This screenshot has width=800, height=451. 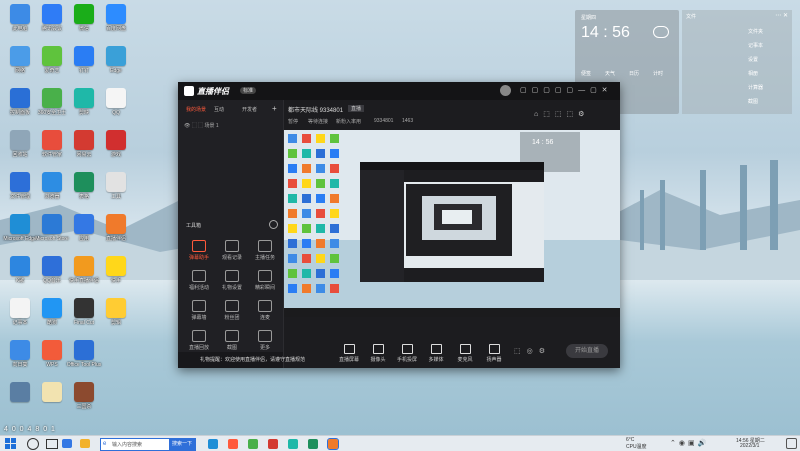 I want to click on desktop-icon: 文件管理, so click(x=20, y=186).